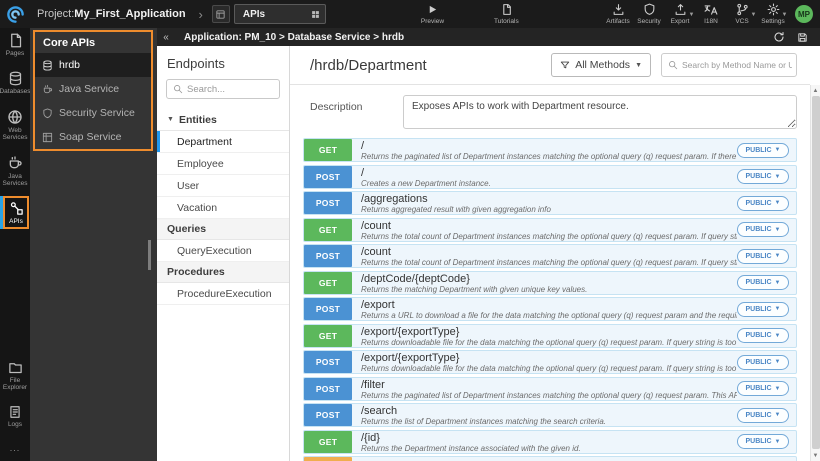 This screenshot has height=461, width=820. Describe the element at coordinates (410, 331) in the screenshot. I see `api-path: /export/{exportType}` at that location.